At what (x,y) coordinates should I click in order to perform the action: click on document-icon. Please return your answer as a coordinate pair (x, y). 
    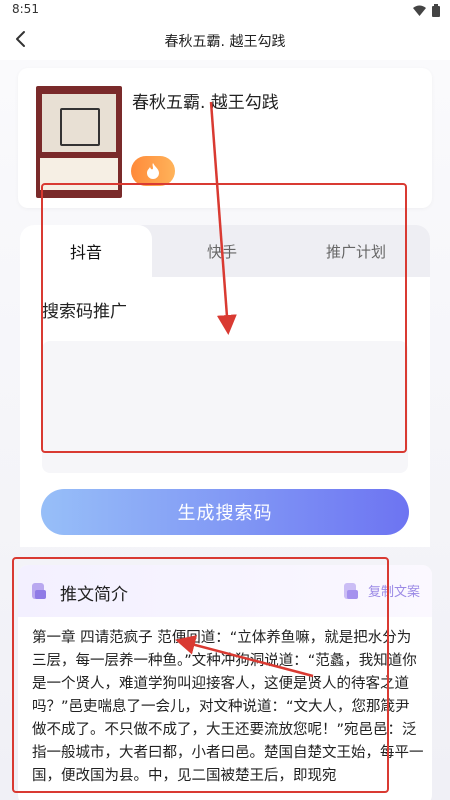
    Looking at the image, I should click on (39, 591).